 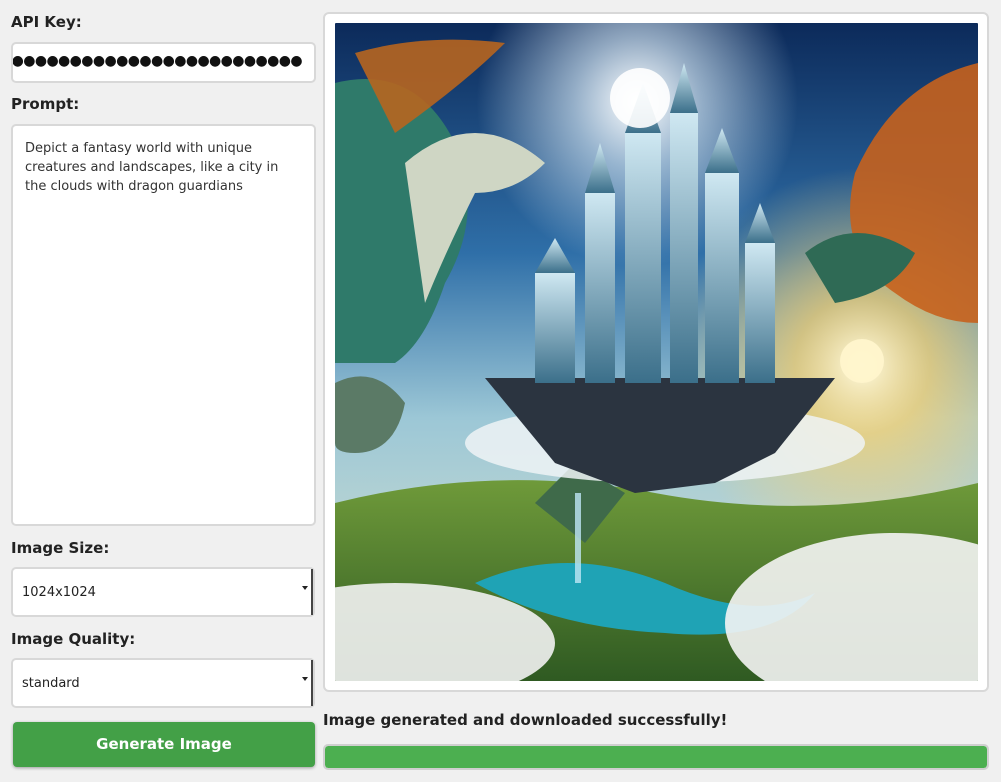 I want to click on progress-bar, so click(x=656, y=757).